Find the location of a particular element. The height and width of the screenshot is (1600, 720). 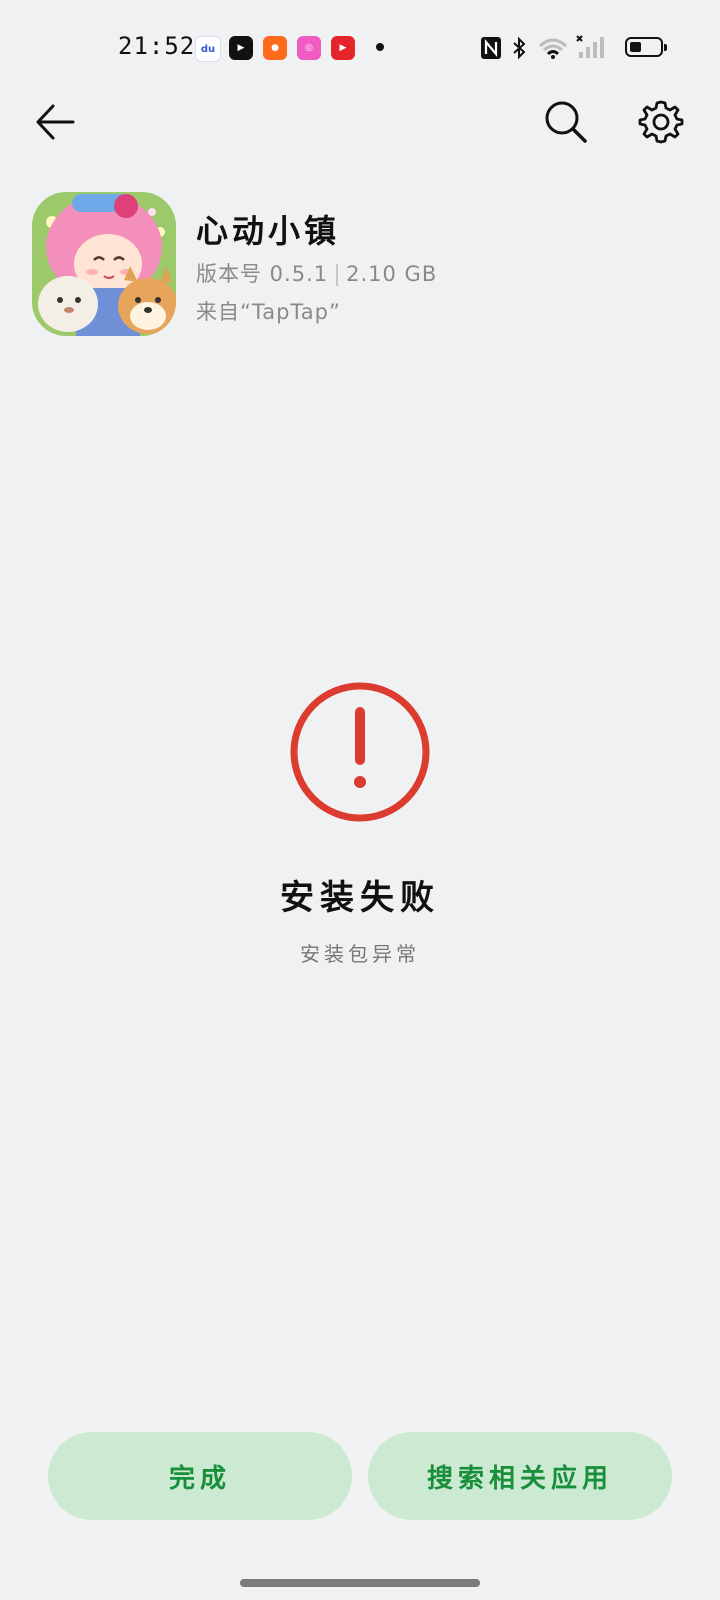

douyin-app-icon: ▶ is located at coordinates (241, 48).